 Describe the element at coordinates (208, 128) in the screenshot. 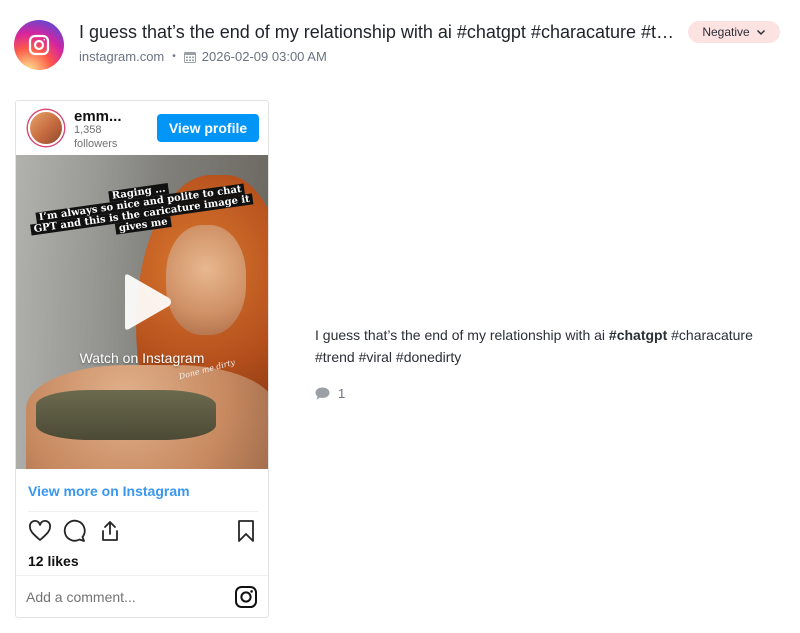

I see `view-profile-button: View profile` at that location.